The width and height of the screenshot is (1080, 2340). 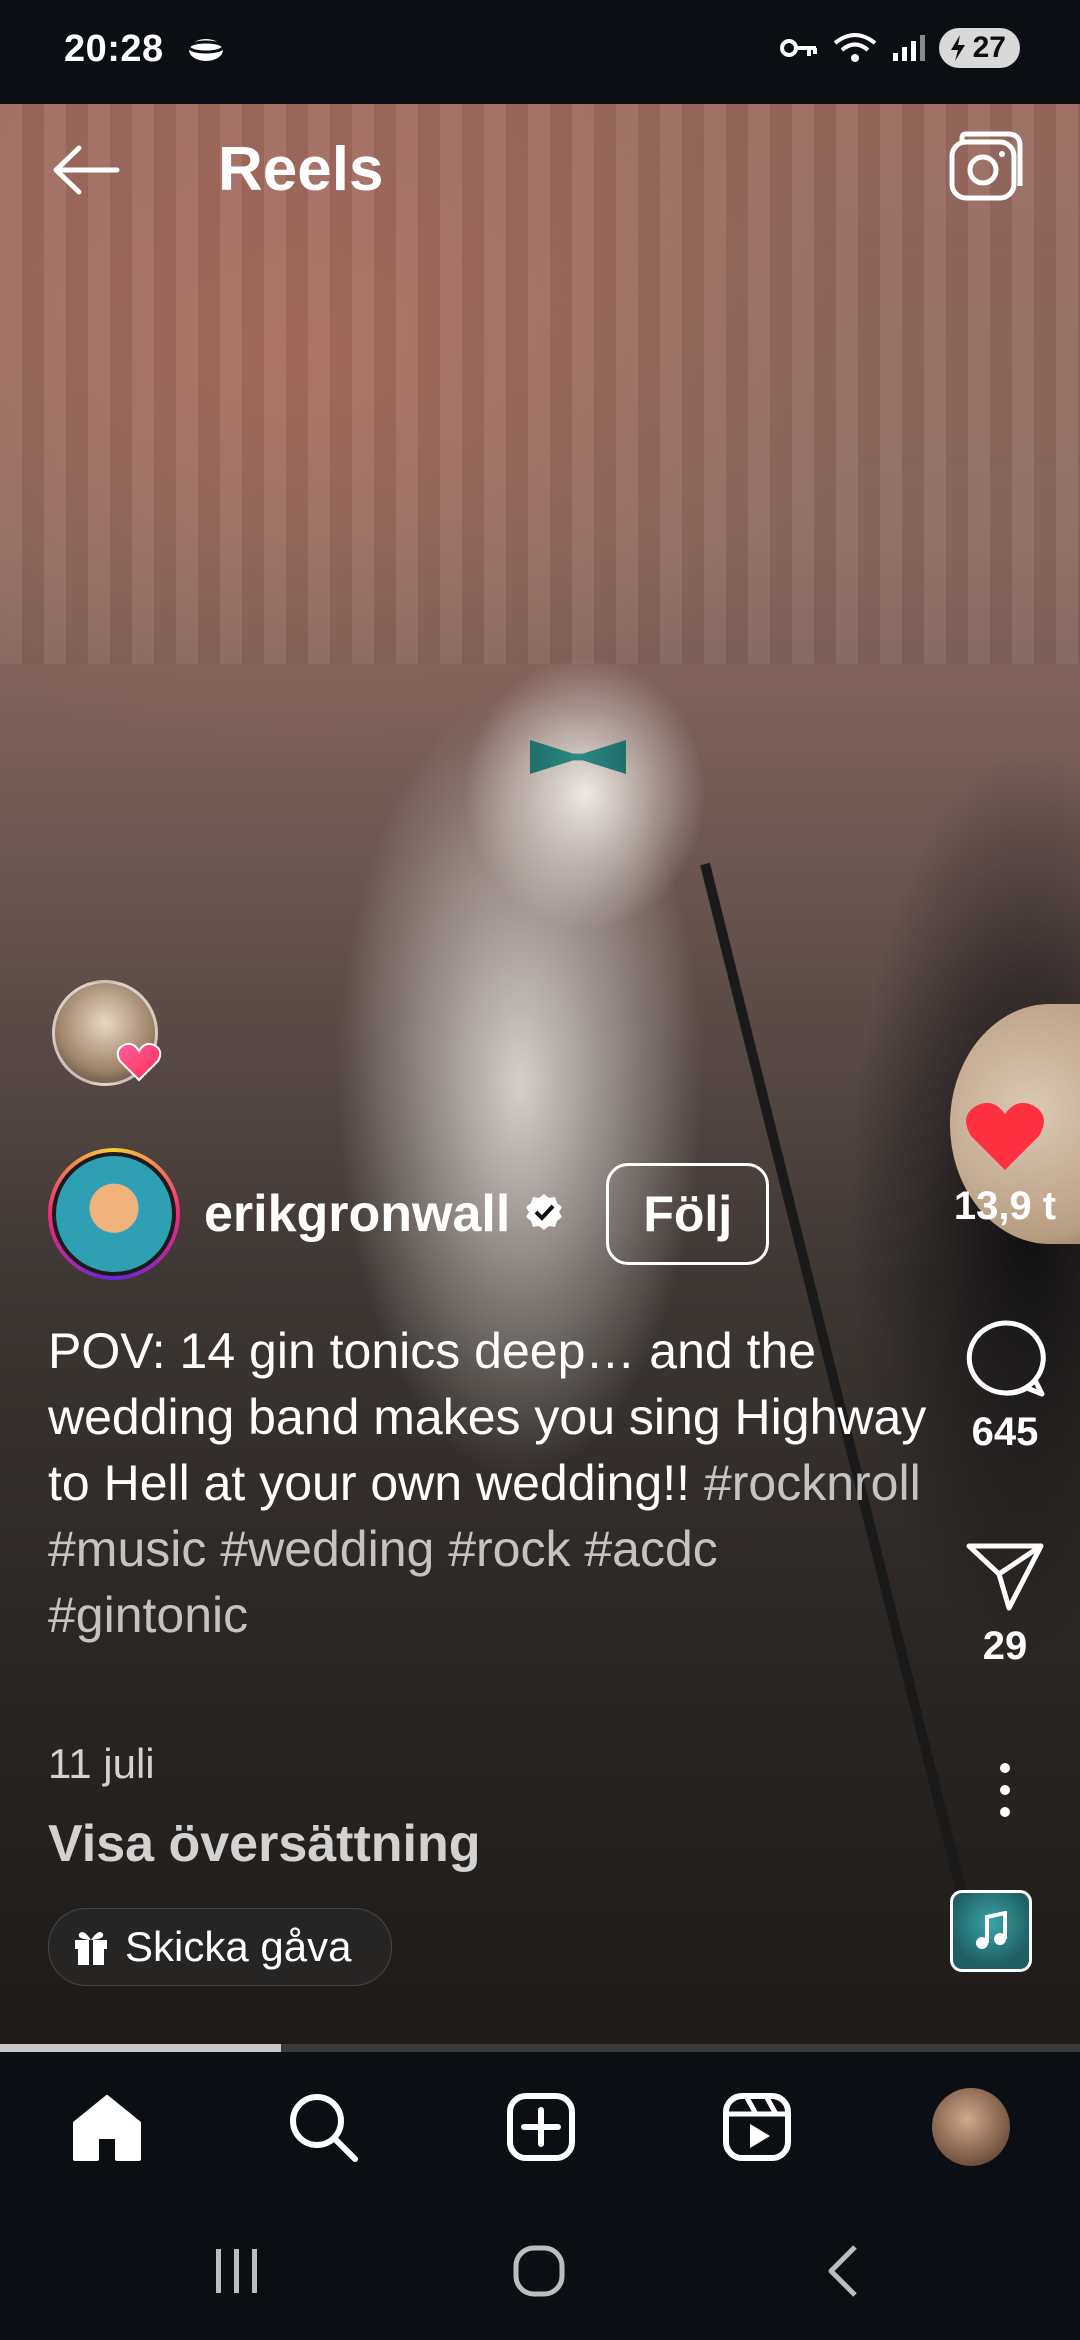 I want to click on avatar-image, so click(x=114, y=1214).